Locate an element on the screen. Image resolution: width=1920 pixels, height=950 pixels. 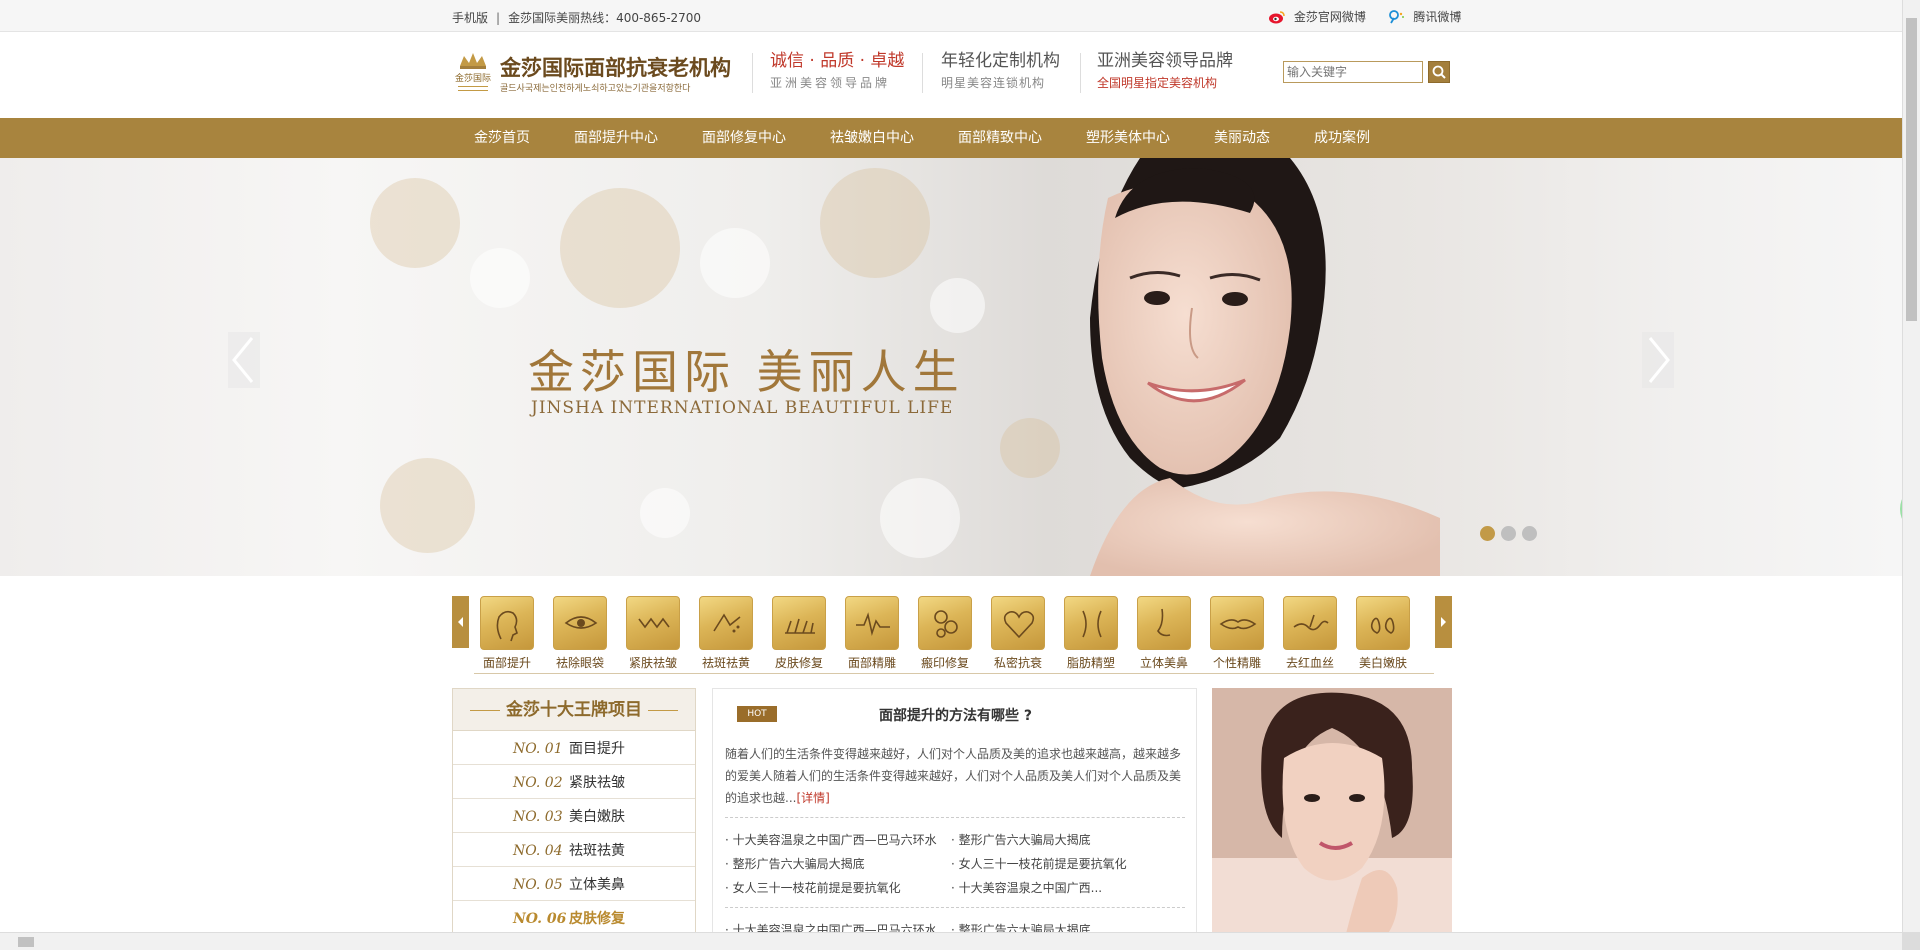
item-number: NO. 03 is located at coordinates (538, 817).